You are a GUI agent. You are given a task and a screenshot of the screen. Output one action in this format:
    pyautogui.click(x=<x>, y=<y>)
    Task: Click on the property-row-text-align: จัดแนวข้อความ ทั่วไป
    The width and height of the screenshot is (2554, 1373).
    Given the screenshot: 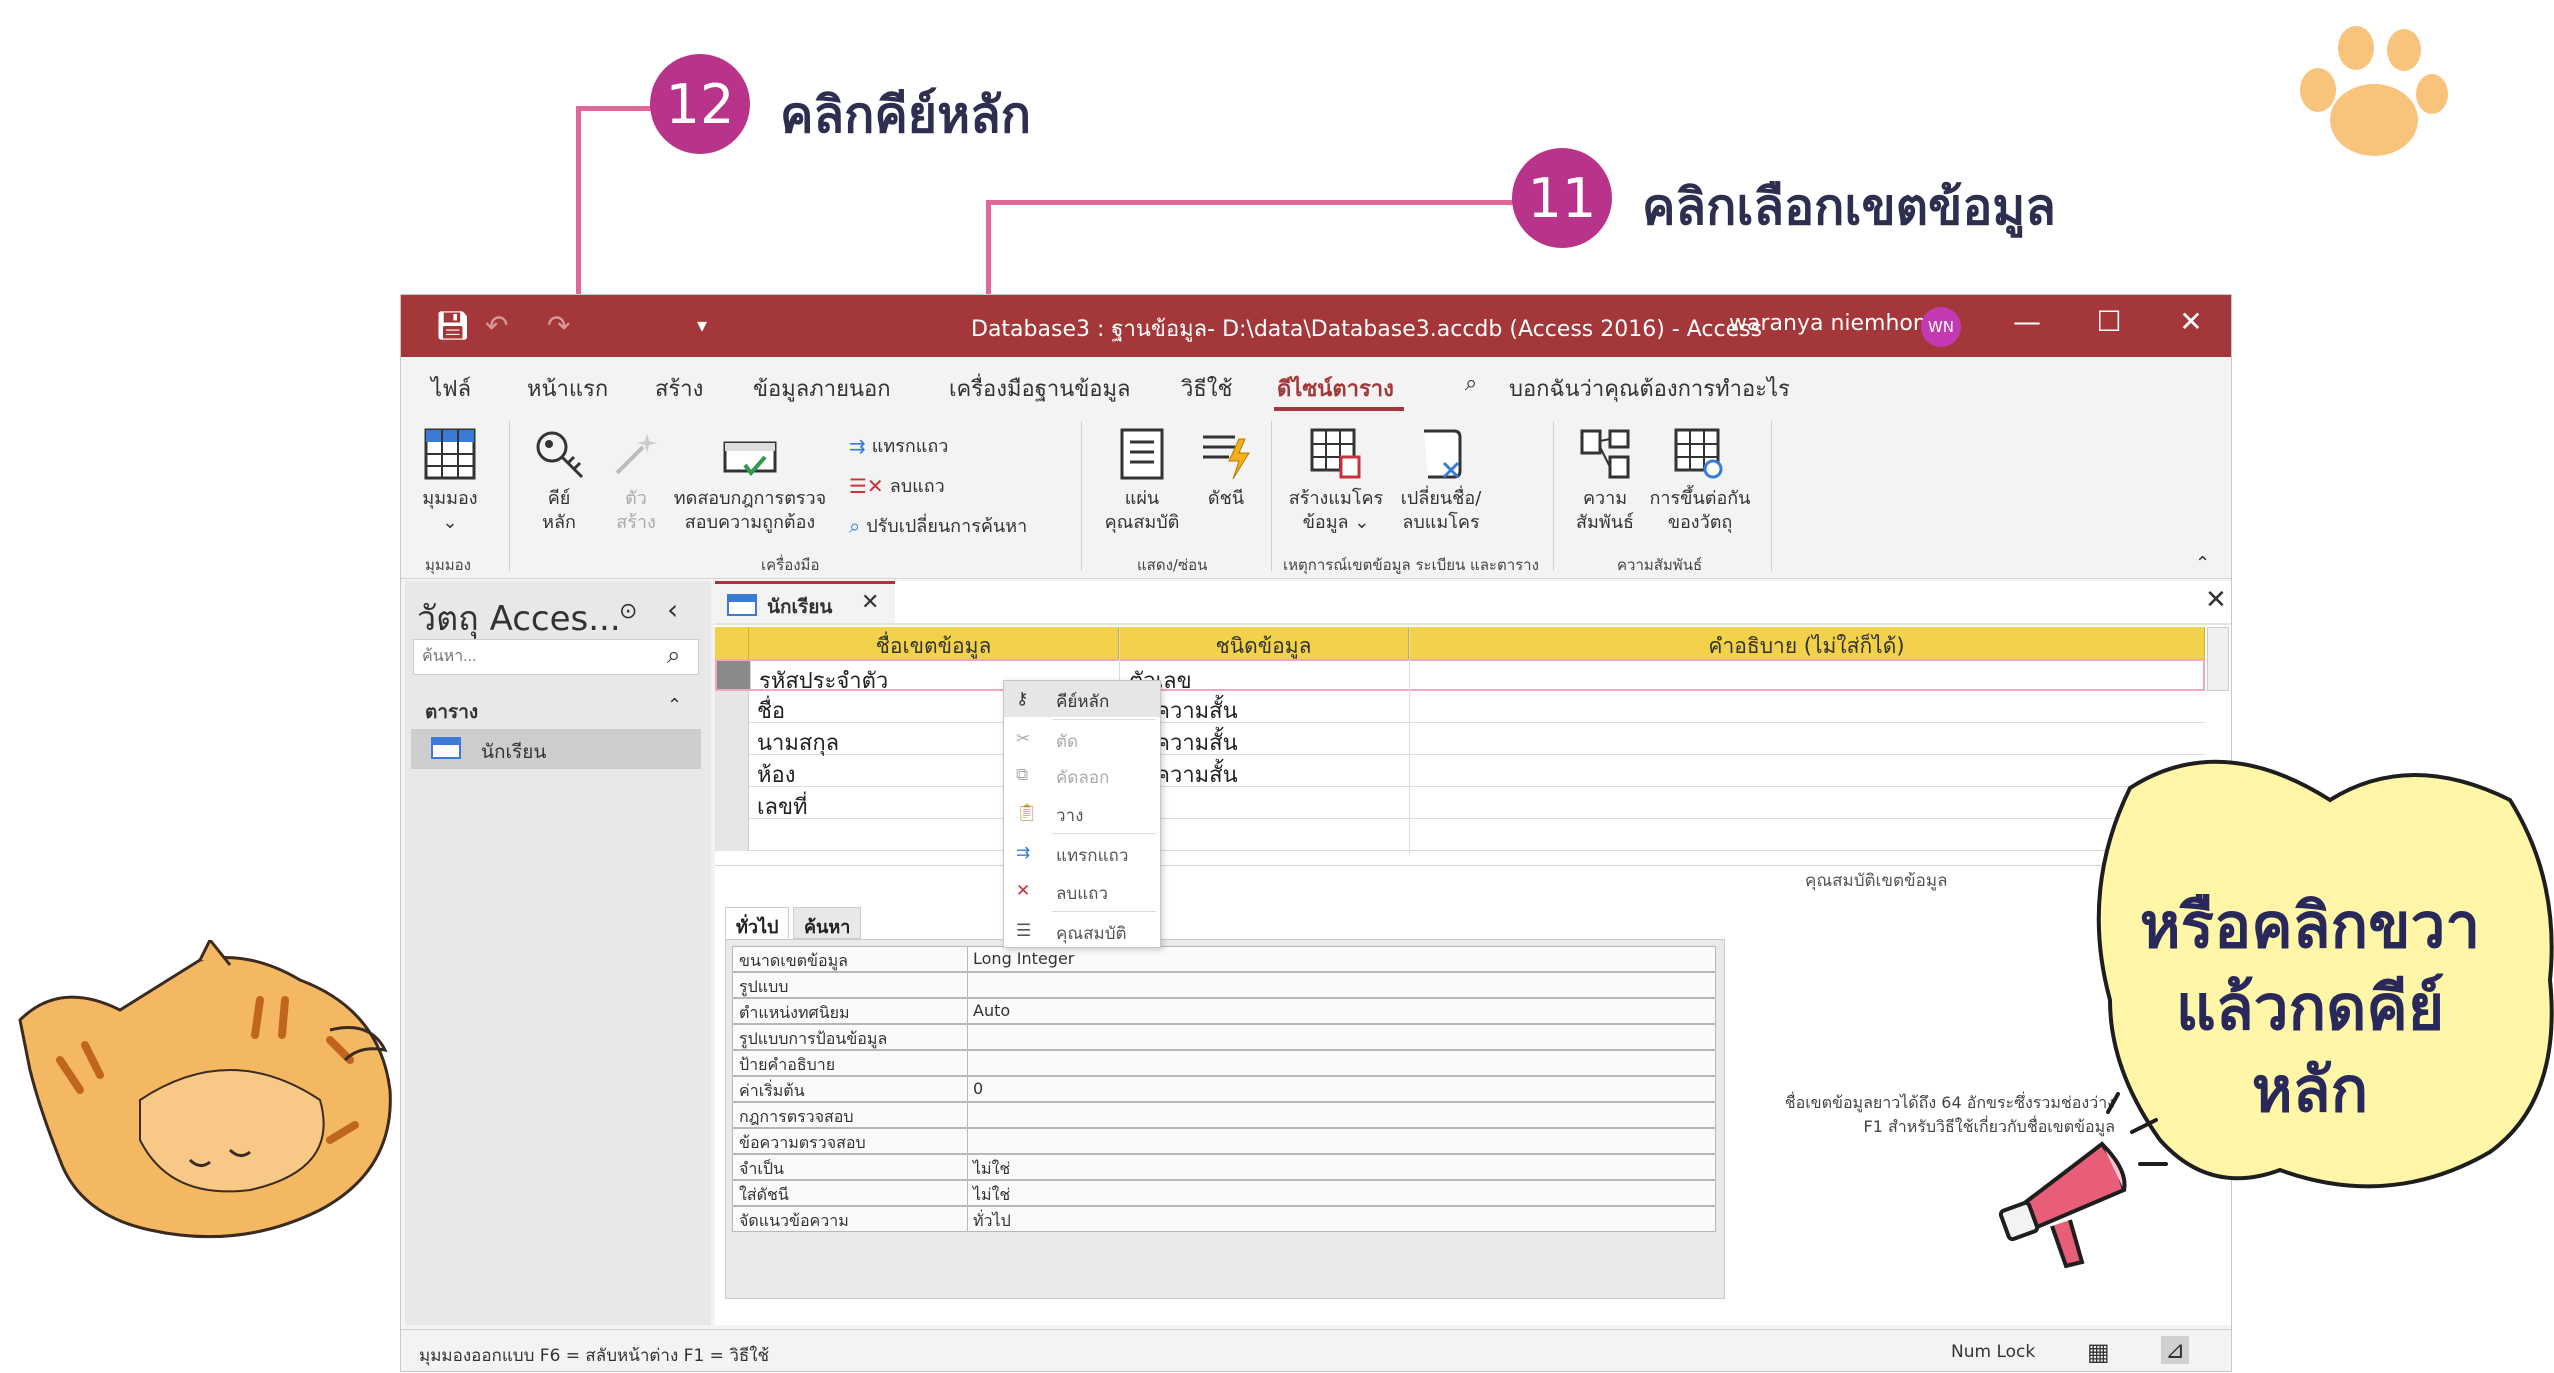 What is the action you would take?
    pyautogui.click(x=1224, y=1219)
    